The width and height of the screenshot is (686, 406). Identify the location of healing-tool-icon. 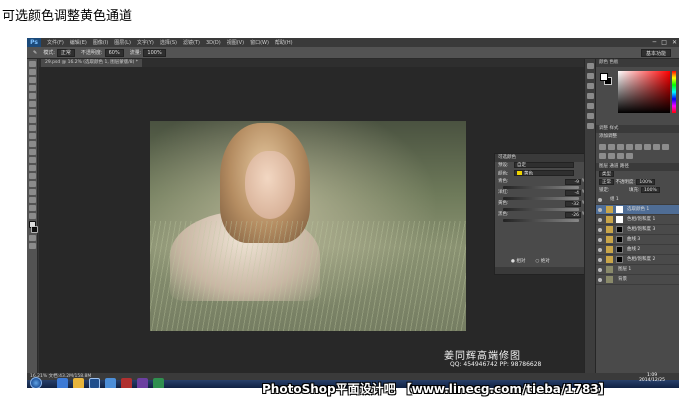
(32, 112).